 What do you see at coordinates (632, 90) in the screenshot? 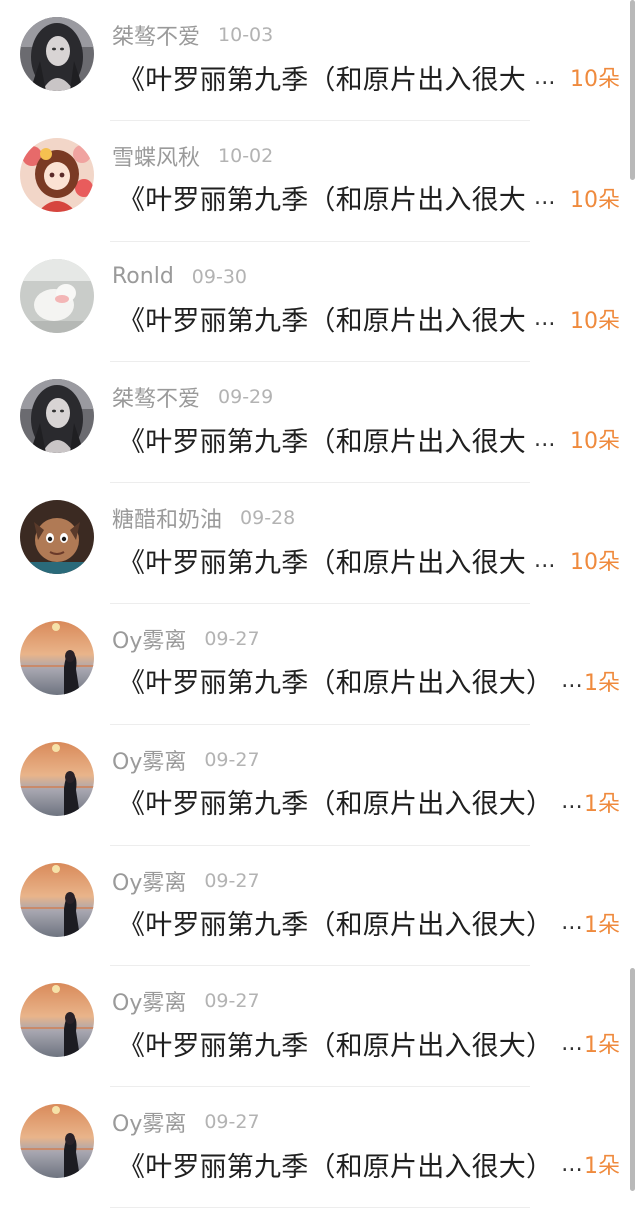
I see `scrollbar-thumb-top` at bounding box center [632, 90].